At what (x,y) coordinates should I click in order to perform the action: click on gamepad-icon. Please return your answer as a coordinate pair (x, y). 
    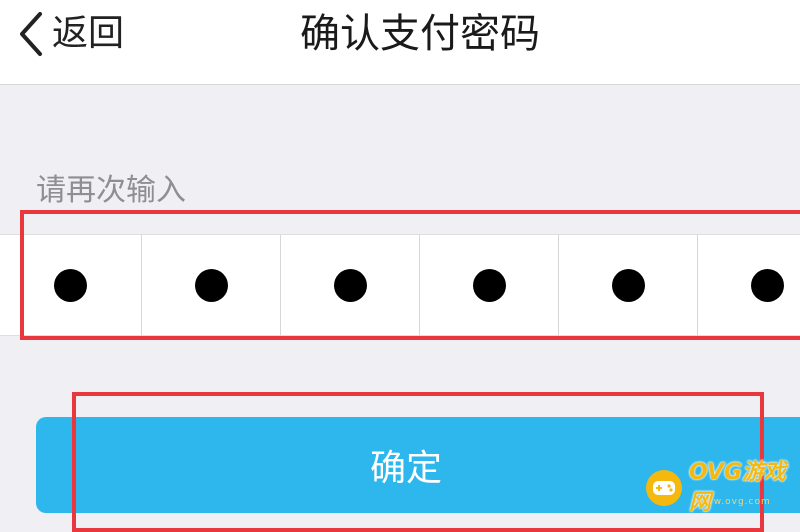
    Looking at the image, I should click on (664, 488).